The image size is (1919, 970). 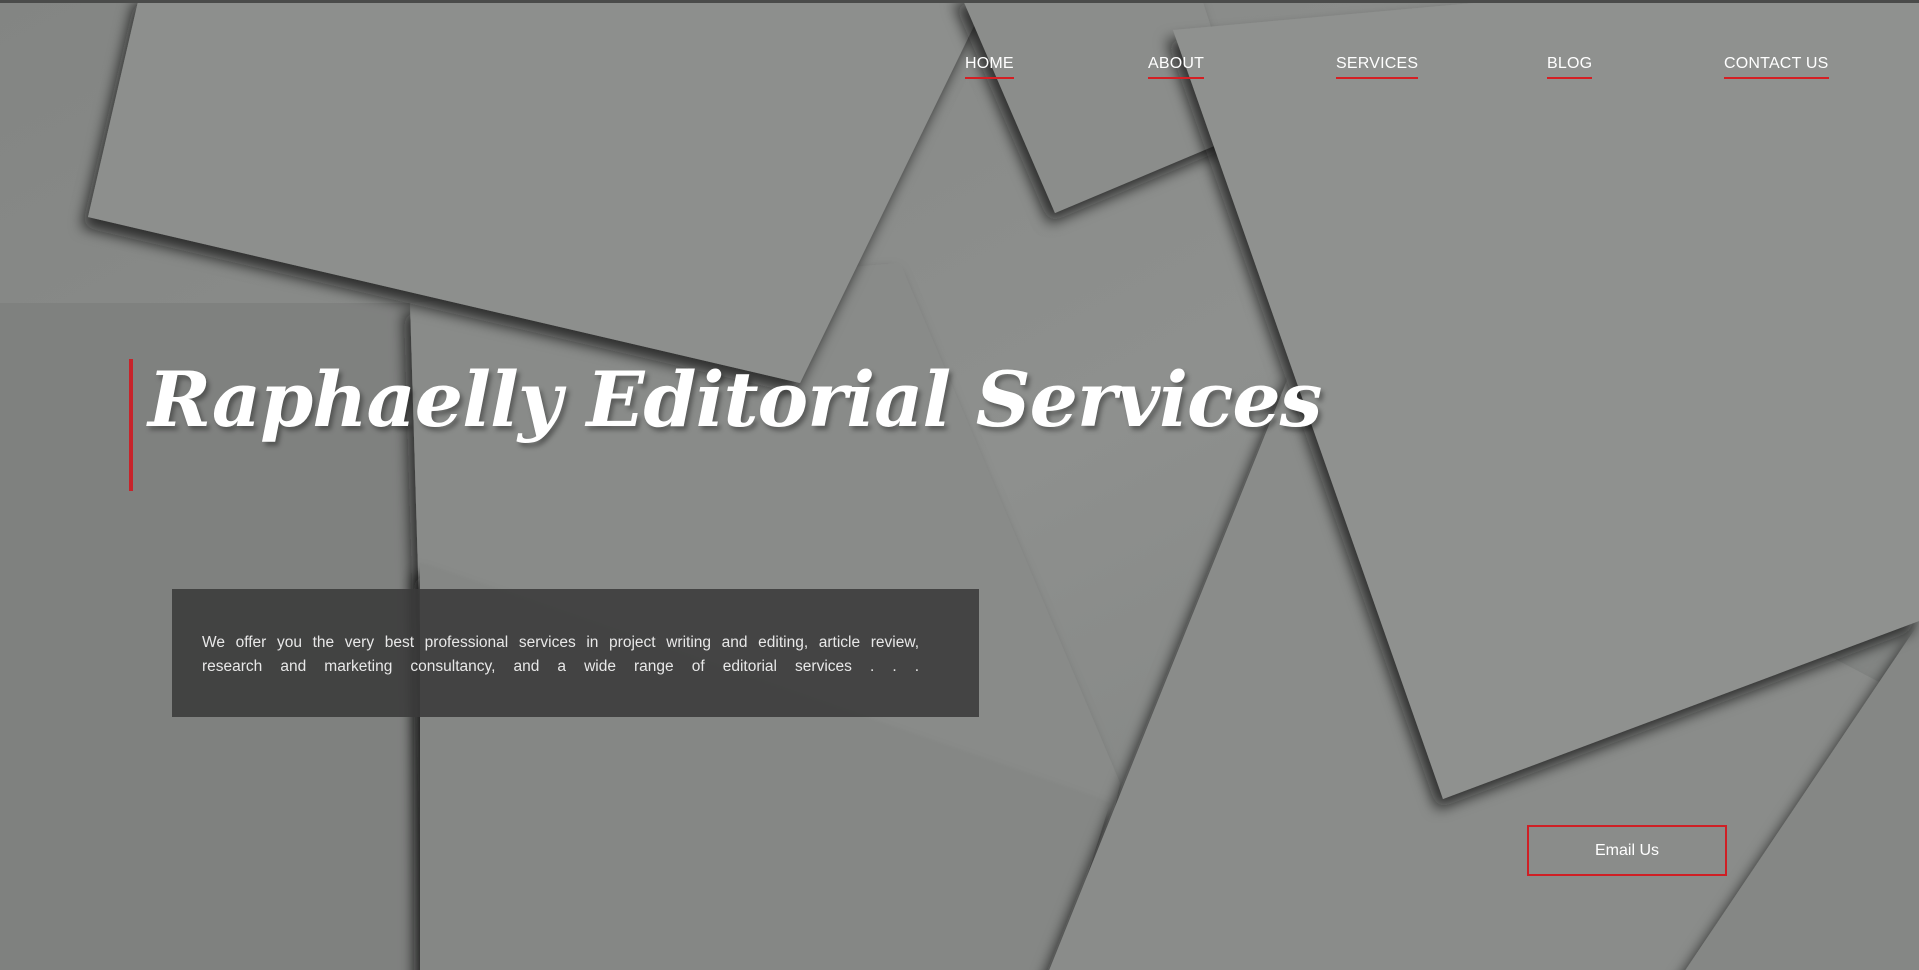 I want to click on nav-services-link: SERVICES, so click(x=1377, y=67).